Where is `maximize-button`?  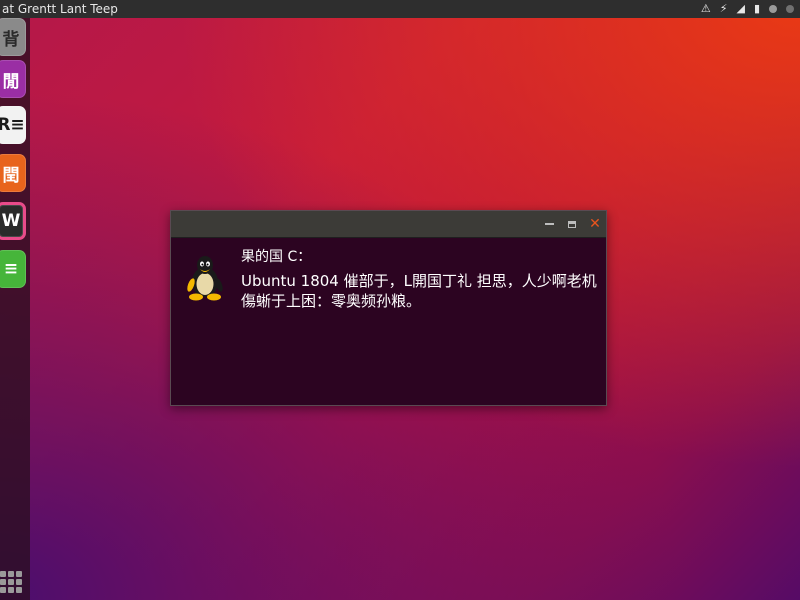 maximize-button is located at coordinates (572, 224).